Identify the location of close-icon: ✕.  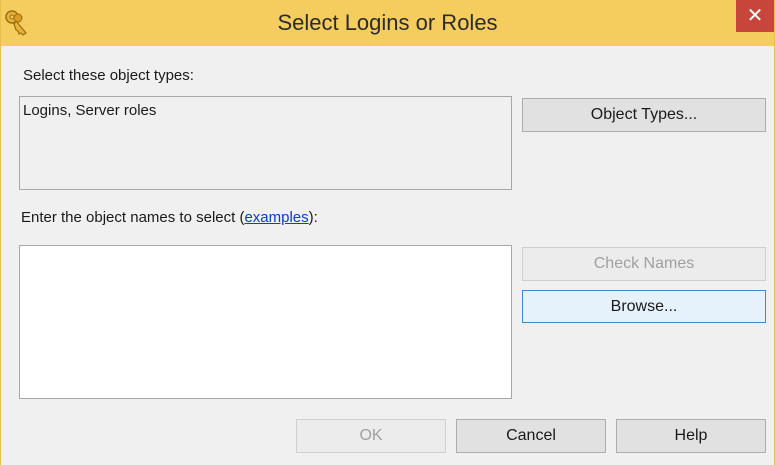
(755, 16).